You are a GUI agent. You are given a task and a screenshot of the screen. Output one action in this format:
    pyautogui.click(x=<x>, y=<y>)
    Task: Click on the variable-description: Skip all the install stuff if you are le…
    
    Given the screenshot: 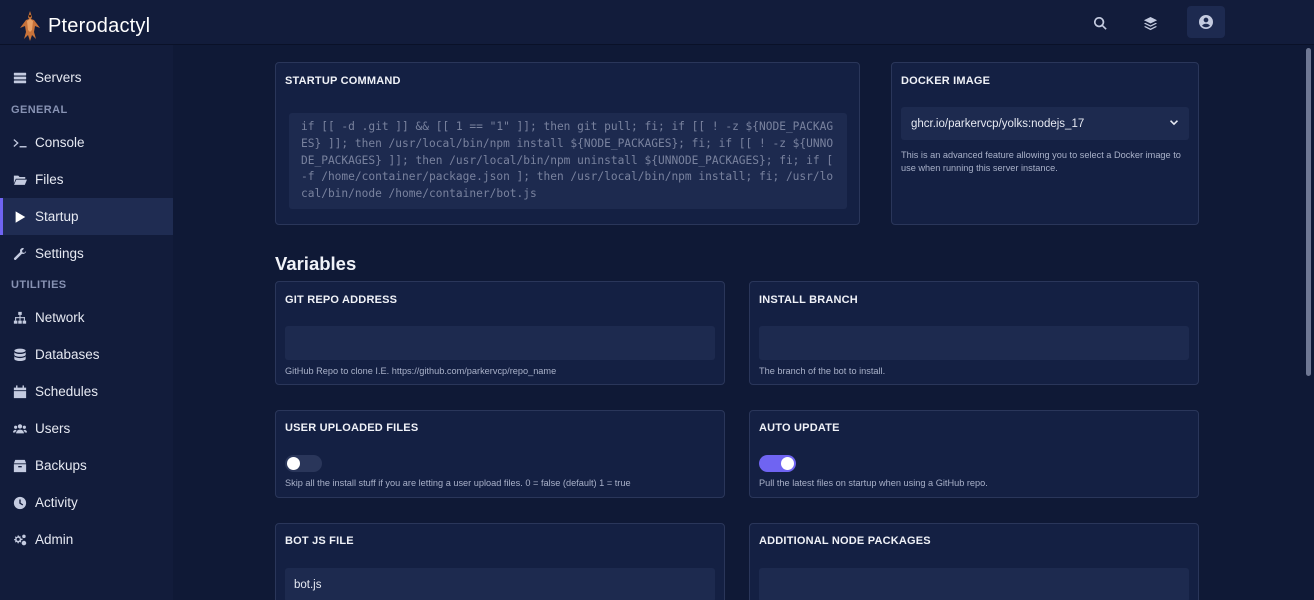 What is the action you would take?
    pyautogui.click(x=458, y=483)
    